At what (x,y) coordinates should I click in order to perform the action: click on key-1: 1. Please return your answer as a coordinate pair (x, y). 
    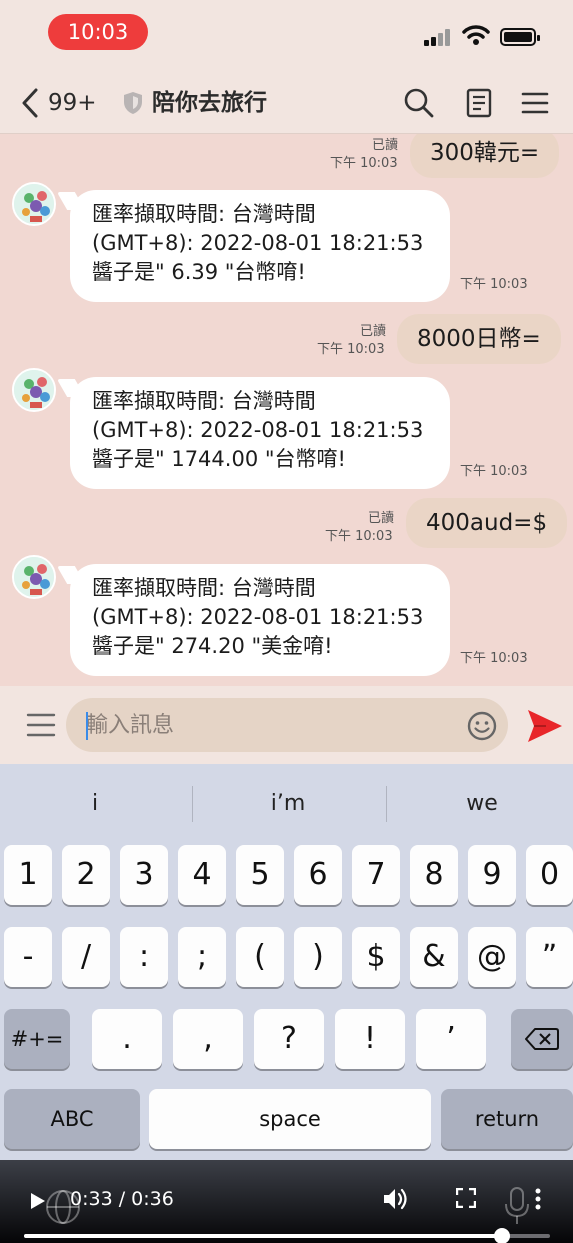
    Looking at the image, I should click on (28, 875).